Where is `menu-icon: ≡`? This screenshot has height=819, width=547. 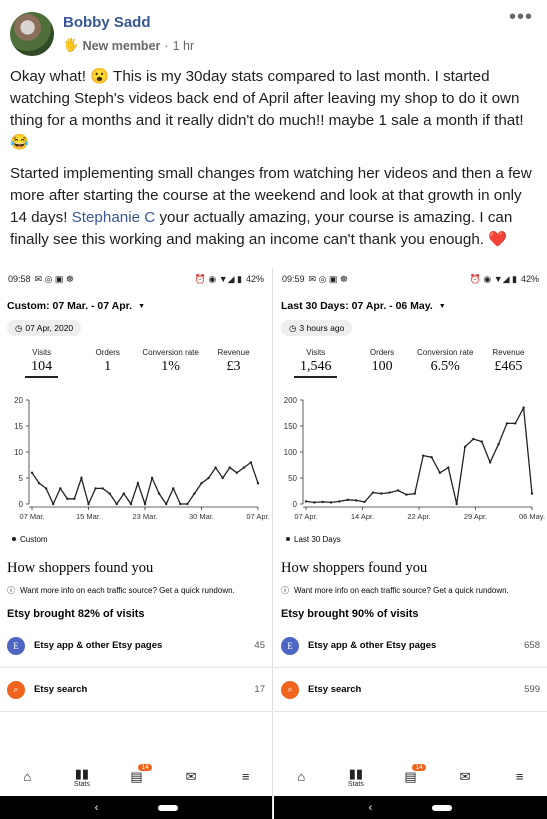 menu-icon: ≡ is located at coordinates (245, 776).